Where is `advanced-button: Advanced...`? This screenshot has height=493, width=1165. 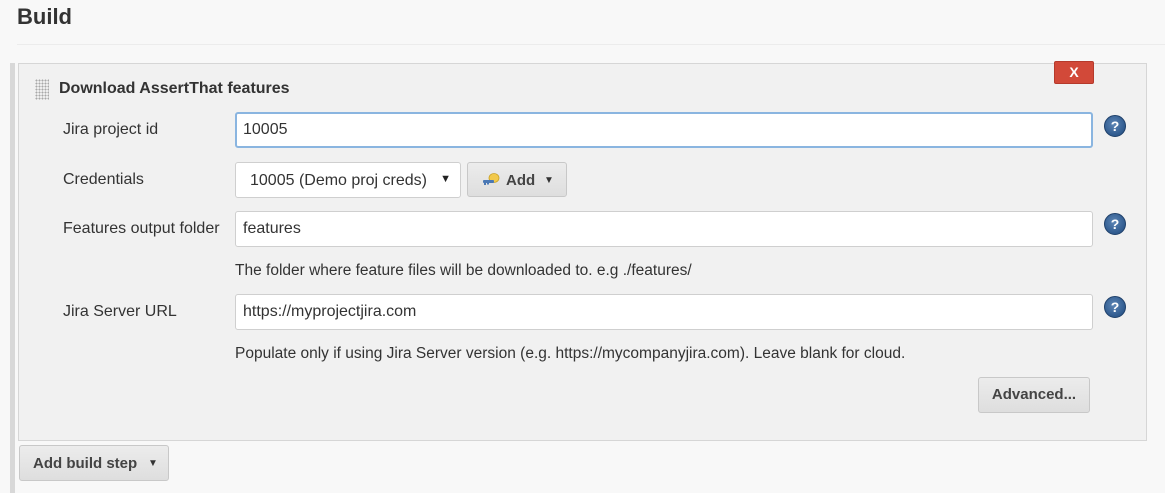
advanced-button: Advanced... is located at coordinates (1034, 395).